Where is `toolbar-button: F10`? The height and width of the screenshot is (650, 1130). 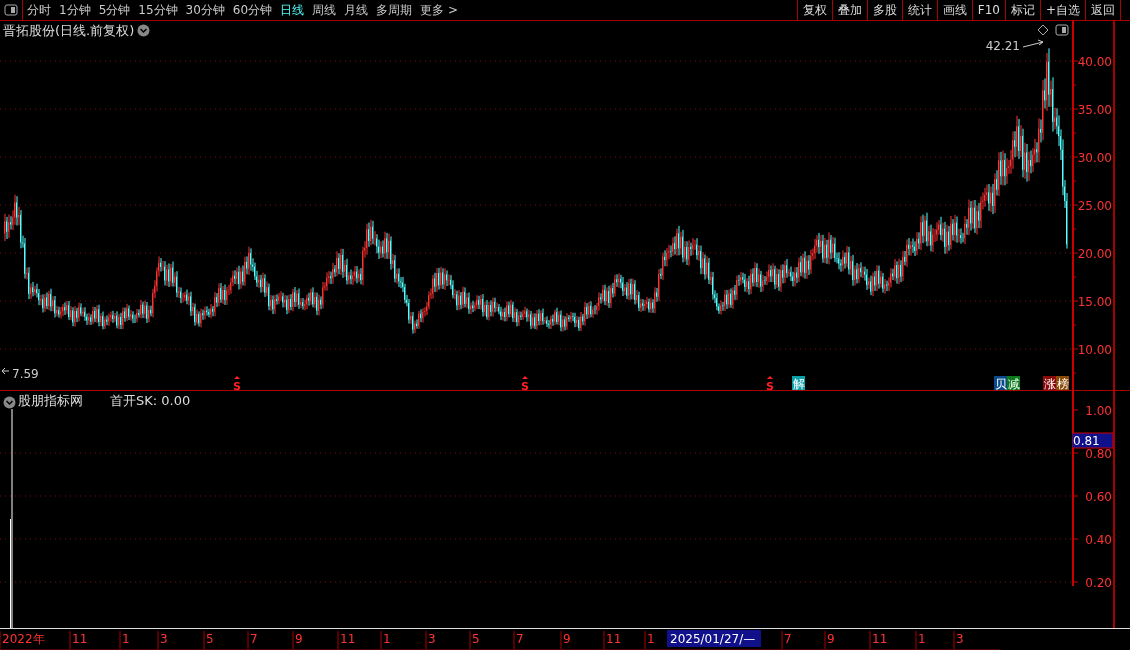 toolbar-button: F10 is located at coordinates (988, 10).